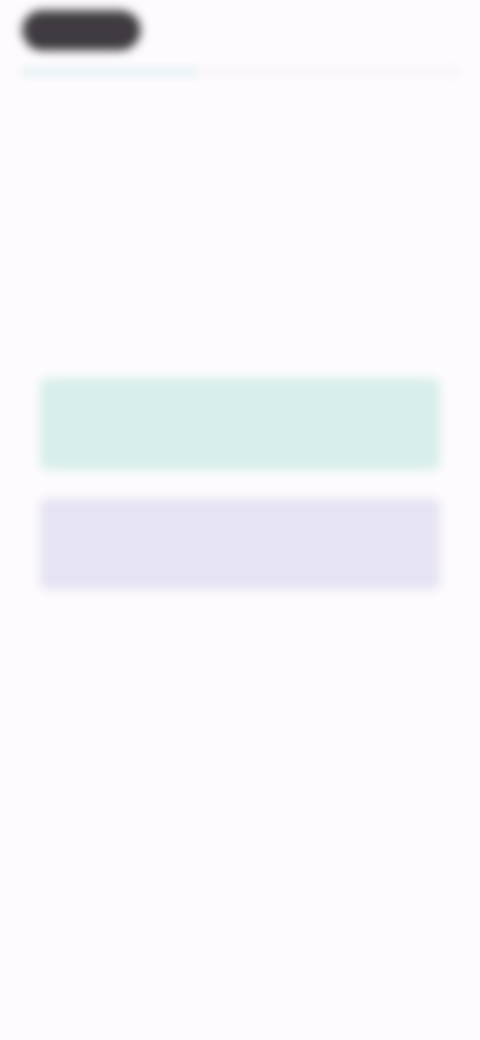  Describe the element at coordinates (240, 72) in the screenshot. I see `progress-bar` at that location.